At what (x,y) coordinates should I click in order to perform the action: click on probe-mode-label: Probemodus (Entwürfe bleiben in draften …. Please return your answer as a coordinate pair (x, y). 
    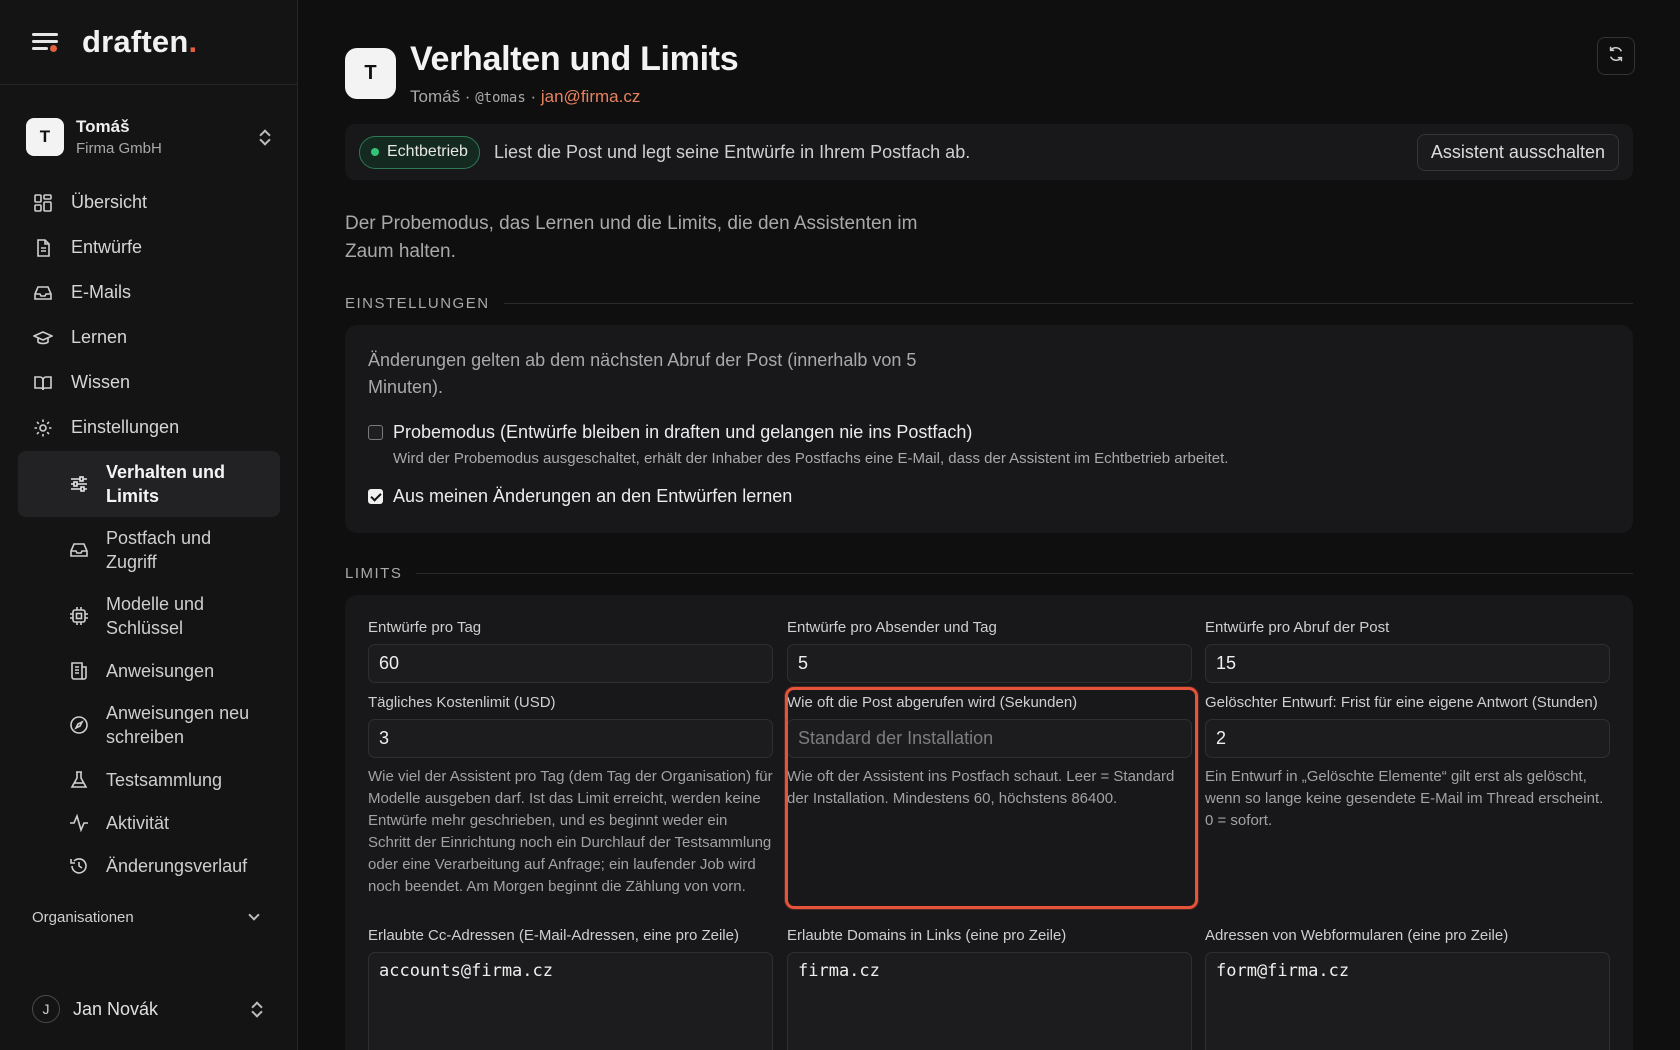
    Looking at the image, I should click on (683, 432).